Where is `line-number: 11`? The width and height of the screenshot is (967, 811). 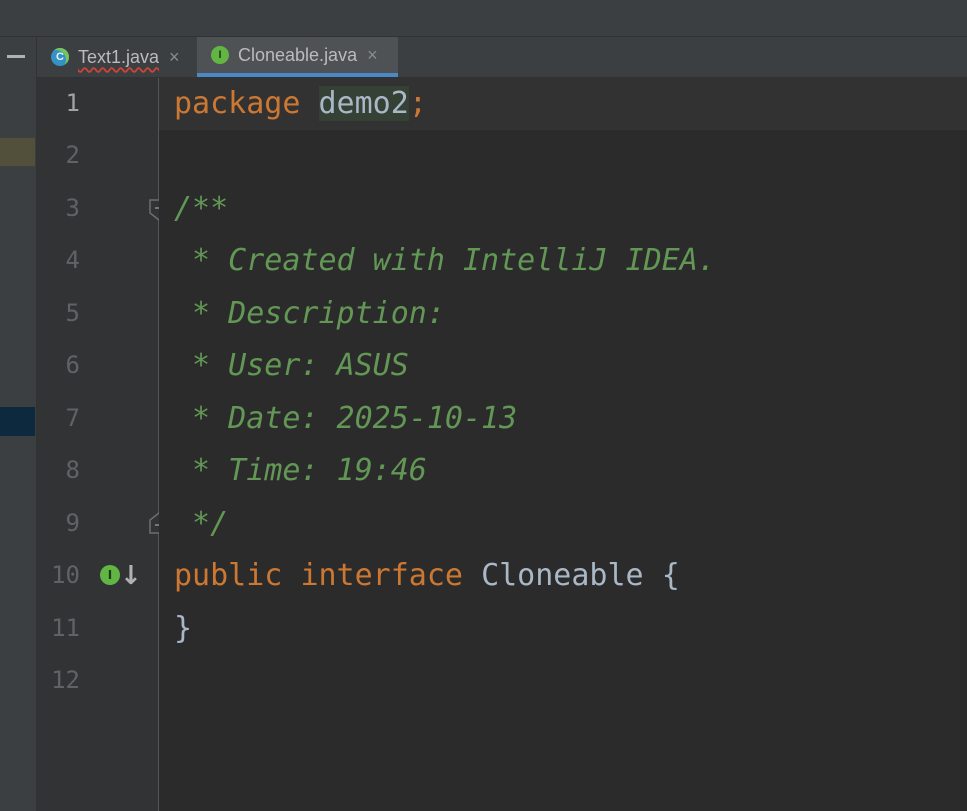
line-number: 11 is located at coordinates (65, 628).